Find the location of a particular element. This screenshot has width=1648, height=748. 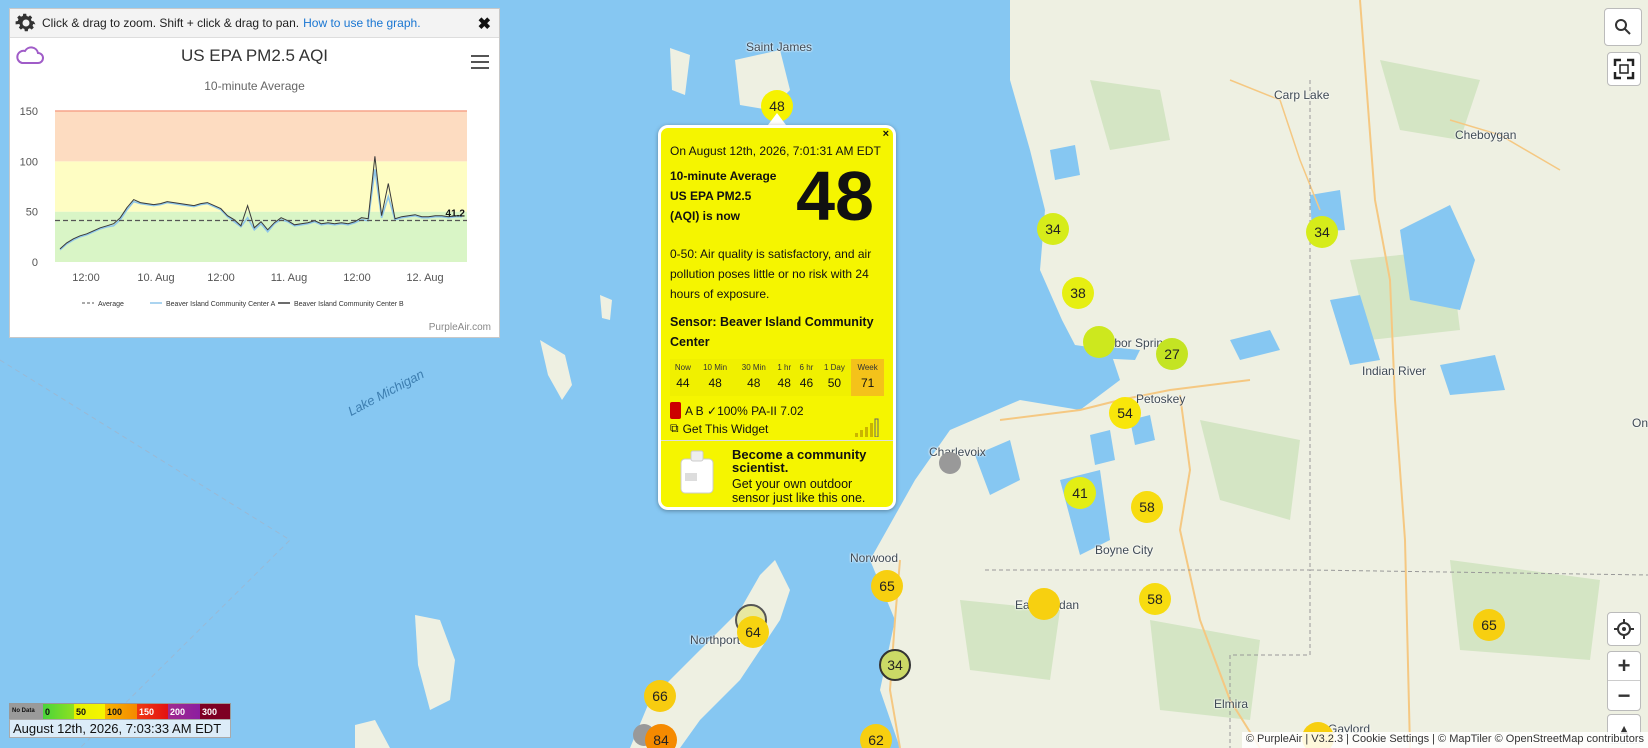

popup-aqi-value: 48 is located at coordinates (835, 196).